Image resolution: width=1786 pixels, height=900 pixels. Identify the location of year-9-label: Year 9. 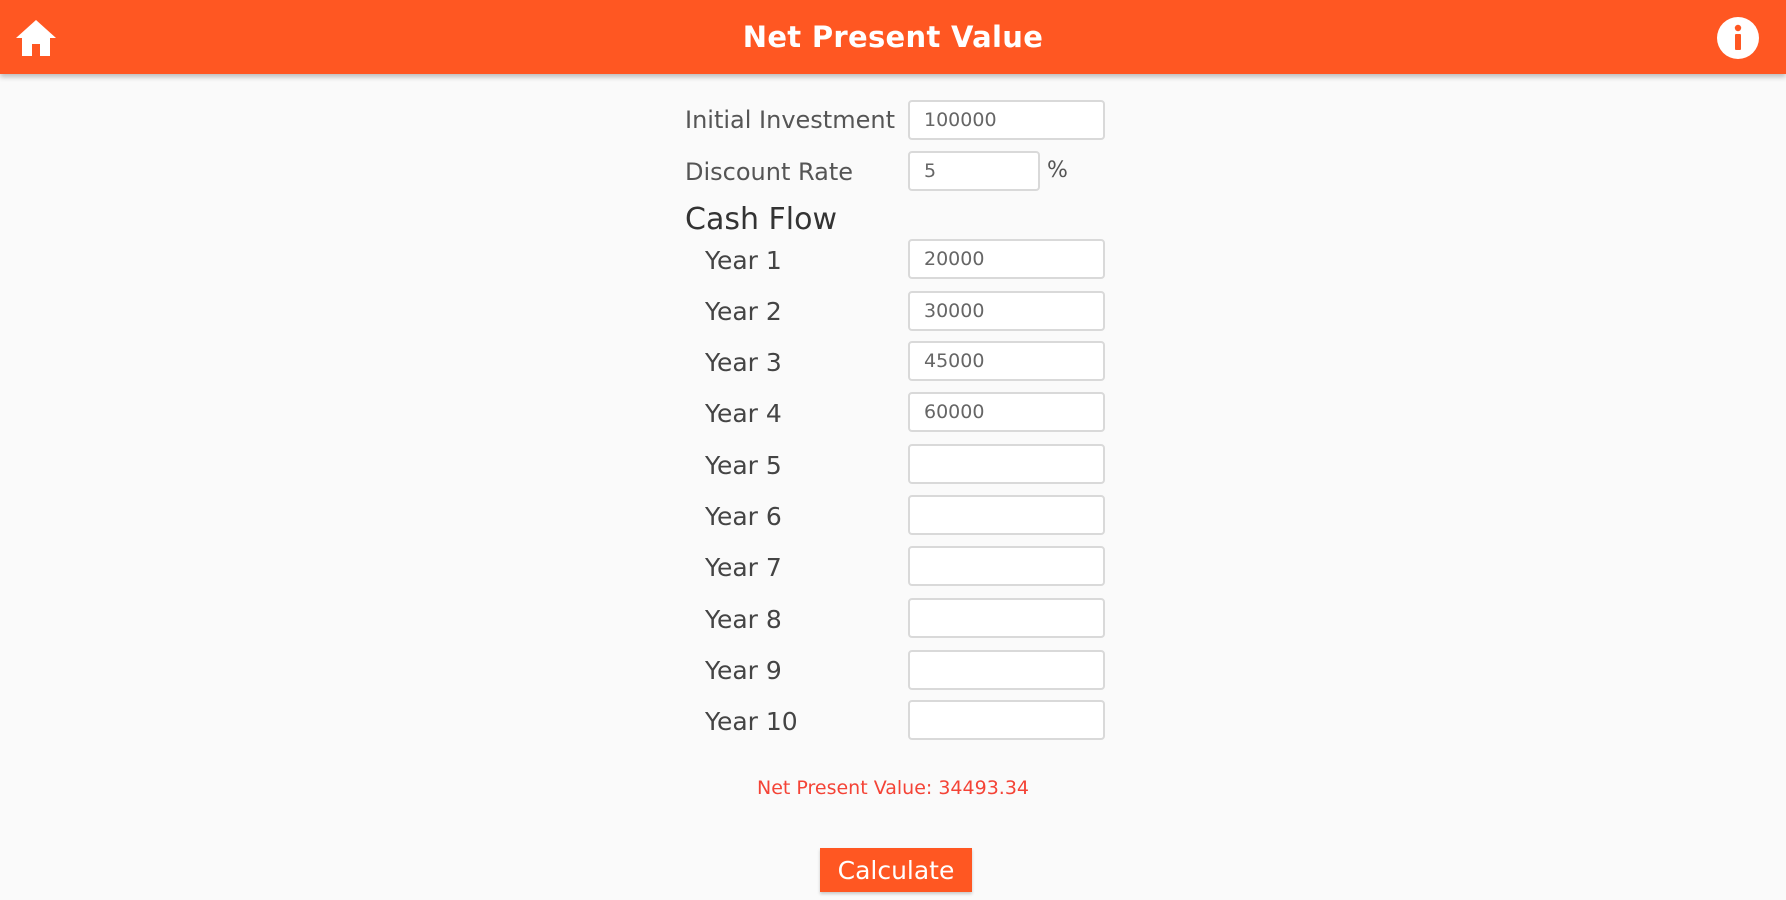
(743, 670).